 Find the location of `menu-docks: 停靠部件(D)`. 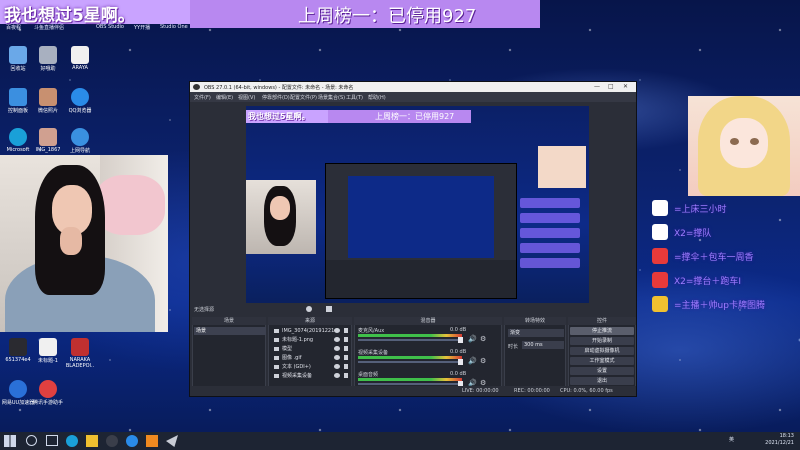

menu-docks: 停靠部件(D) is located at coordinates (276, 97).